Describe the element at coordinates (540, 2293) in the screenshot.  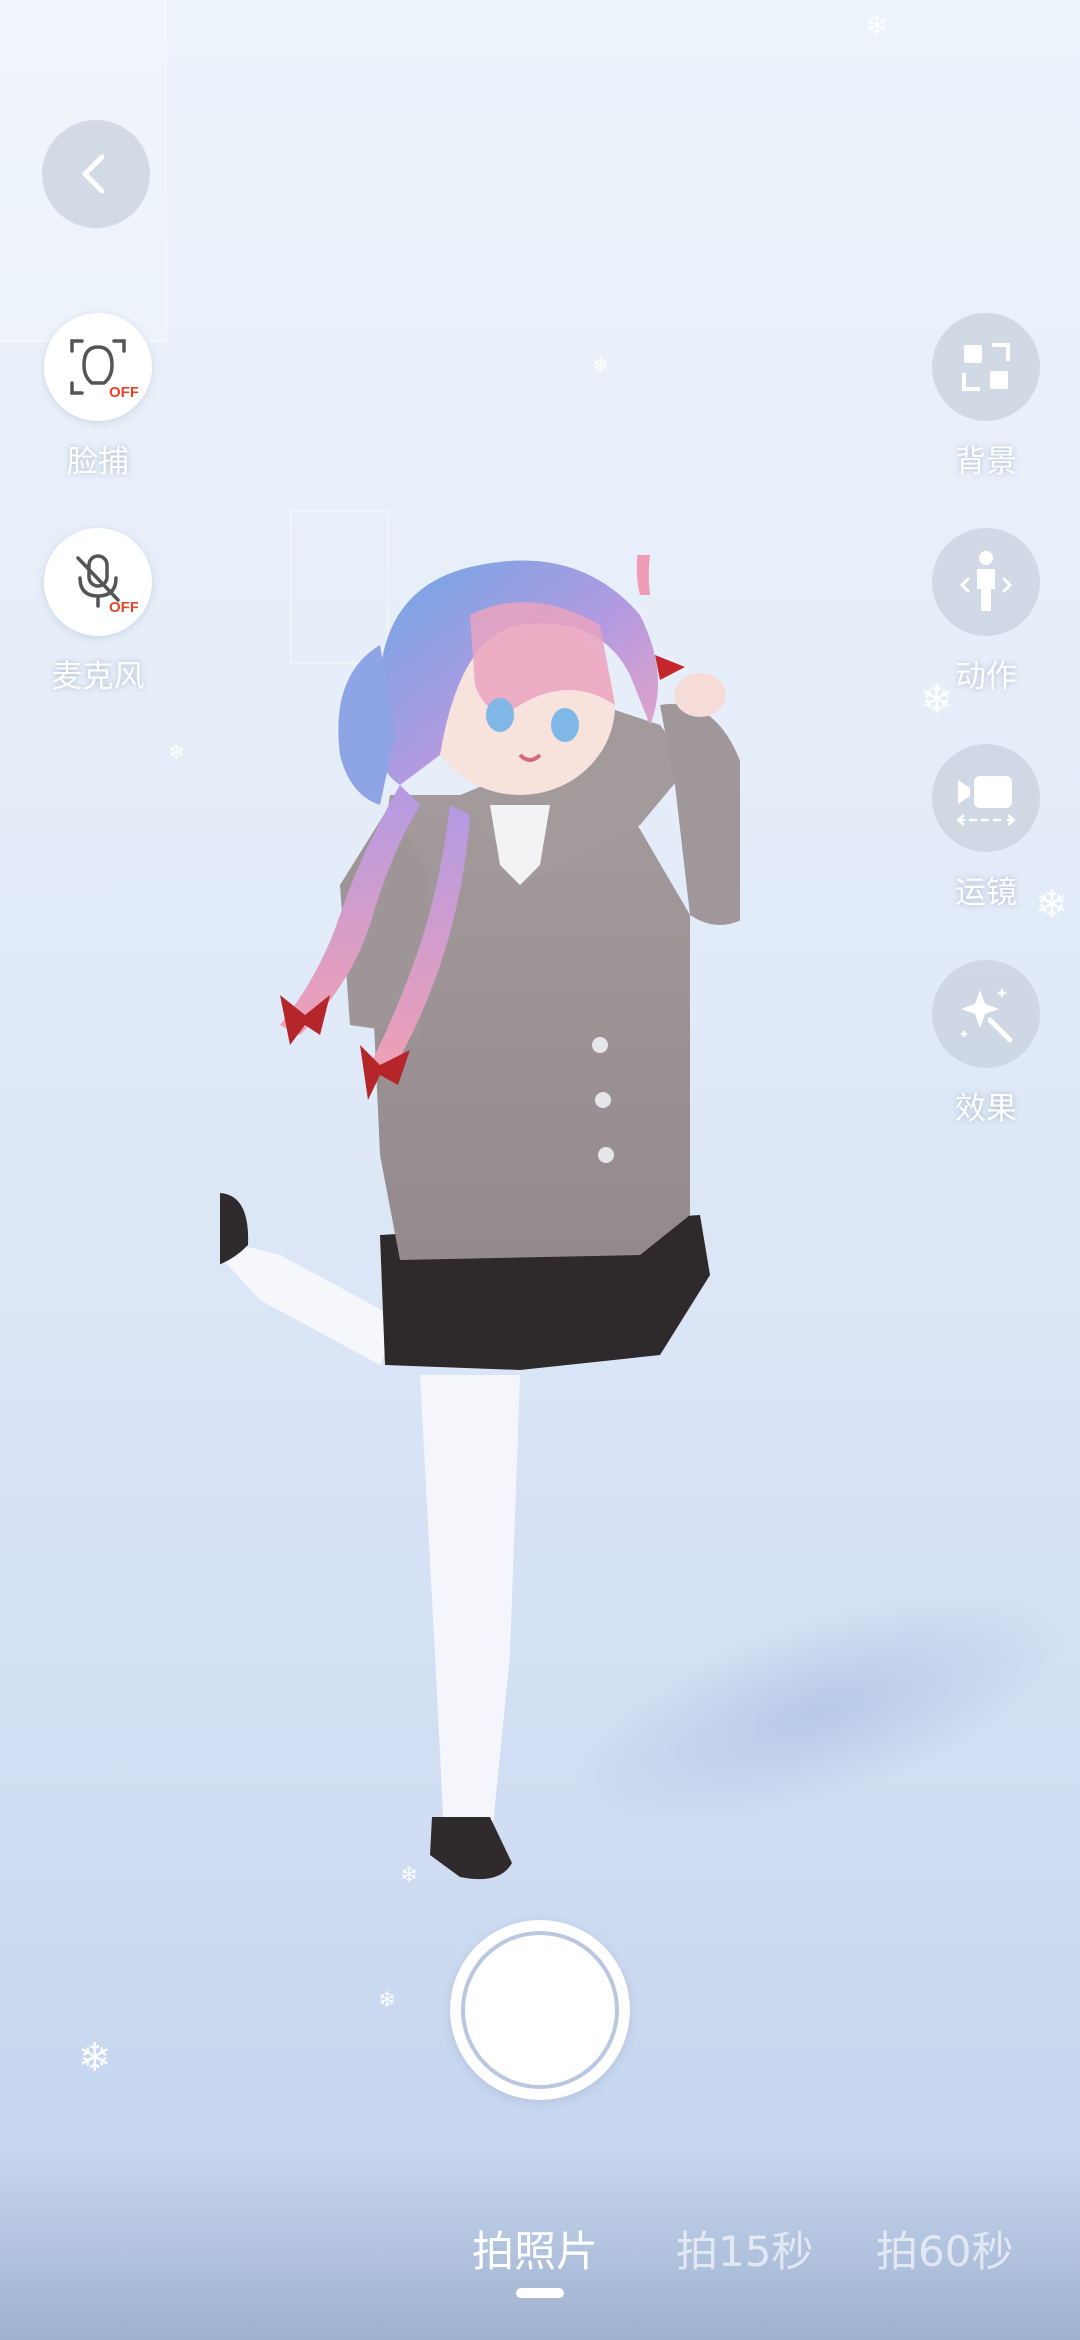
I see `active-tab-indicator` at that location.